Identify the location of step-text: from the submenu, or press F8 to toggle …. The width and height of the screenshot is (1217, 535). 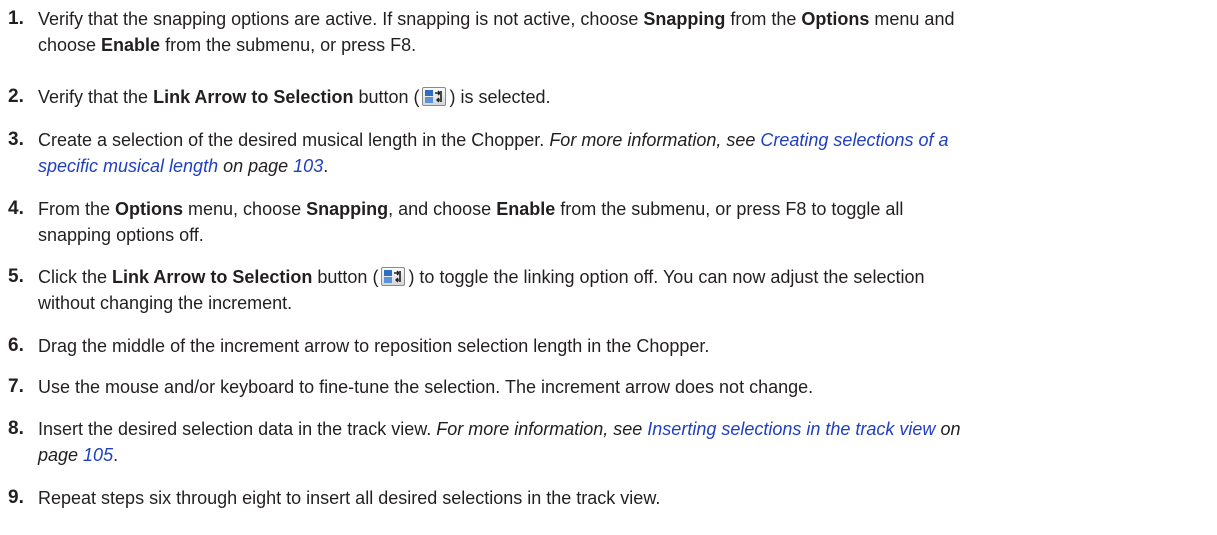
(729, 209).